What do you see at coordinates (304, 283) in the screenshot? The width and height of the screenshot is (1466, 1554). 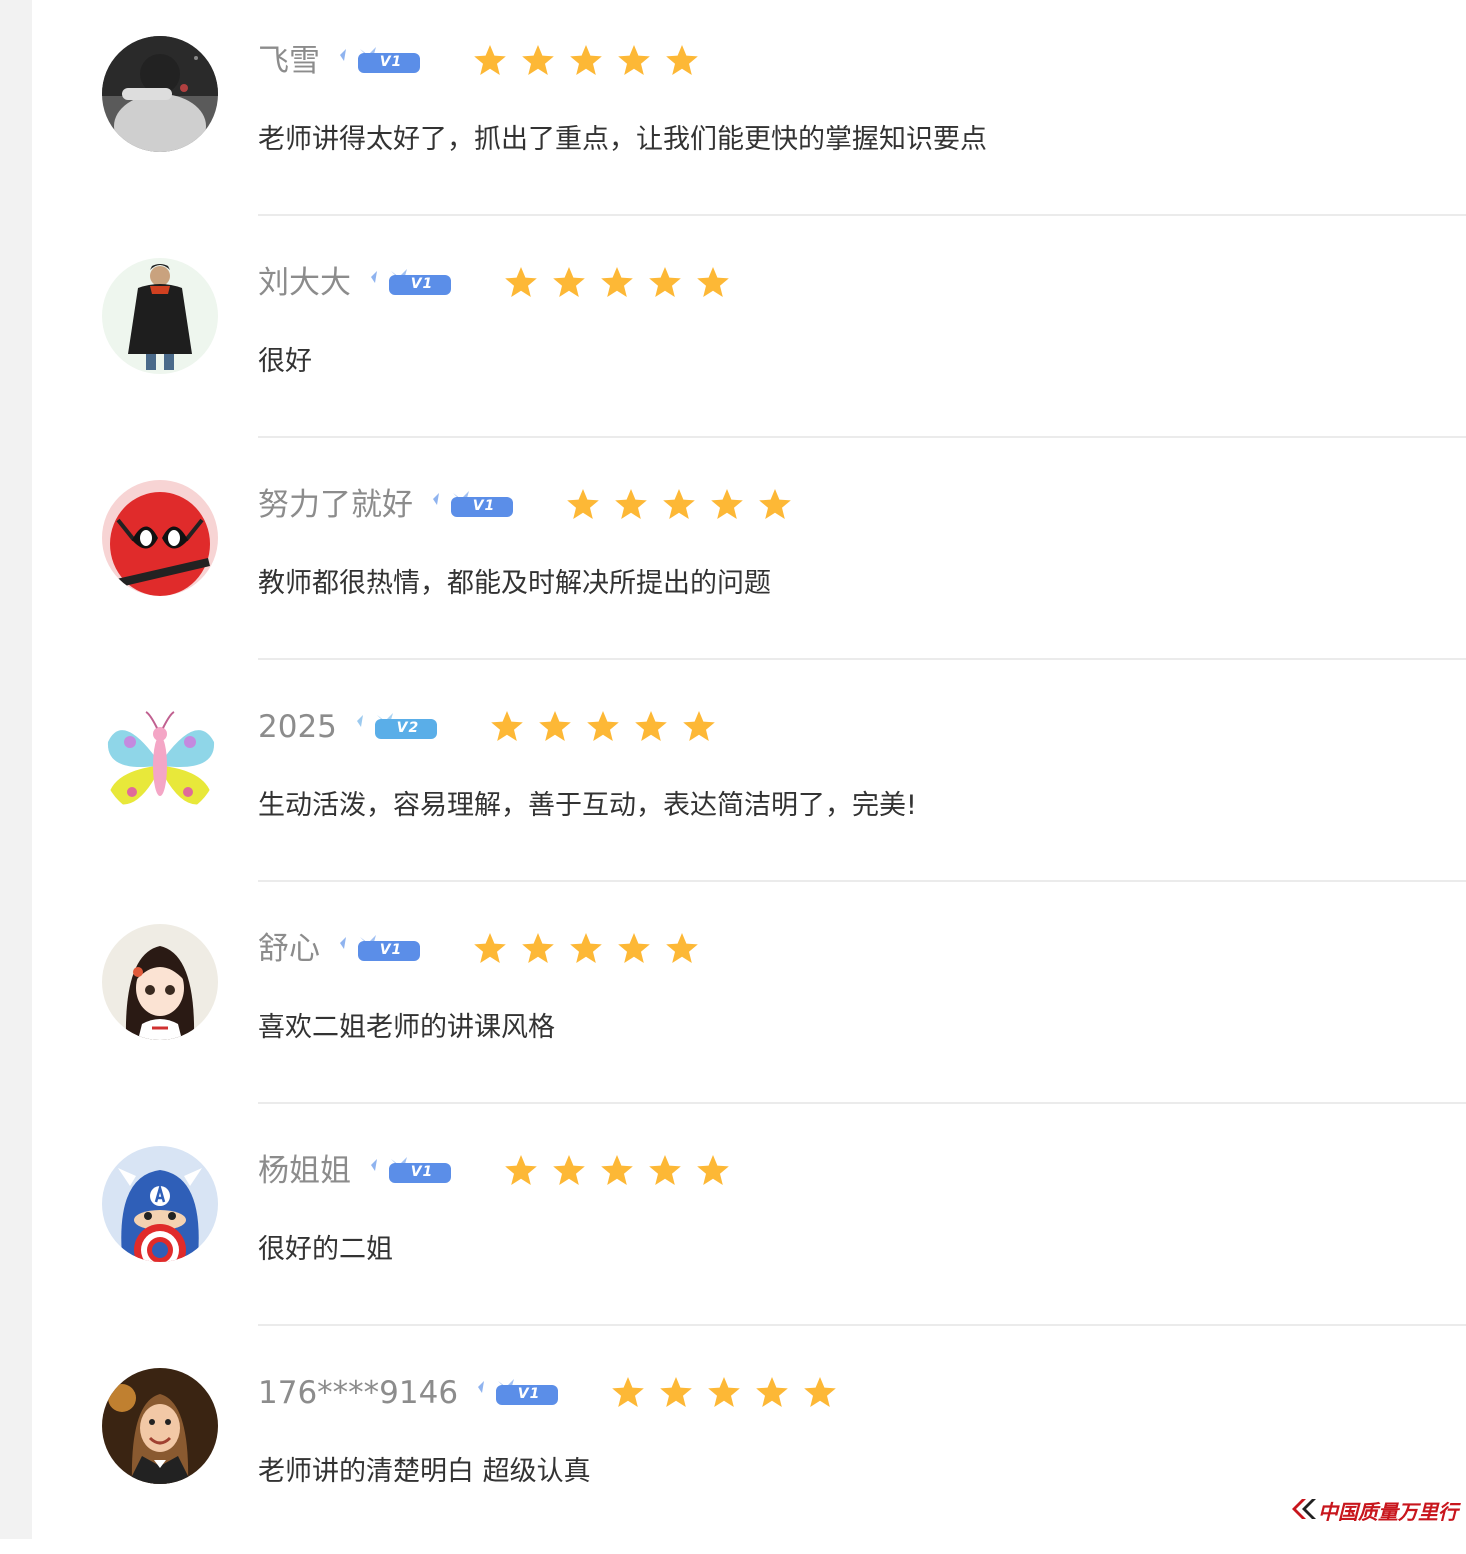 I see `username: 刘大大` at bounding box center [304, 283].